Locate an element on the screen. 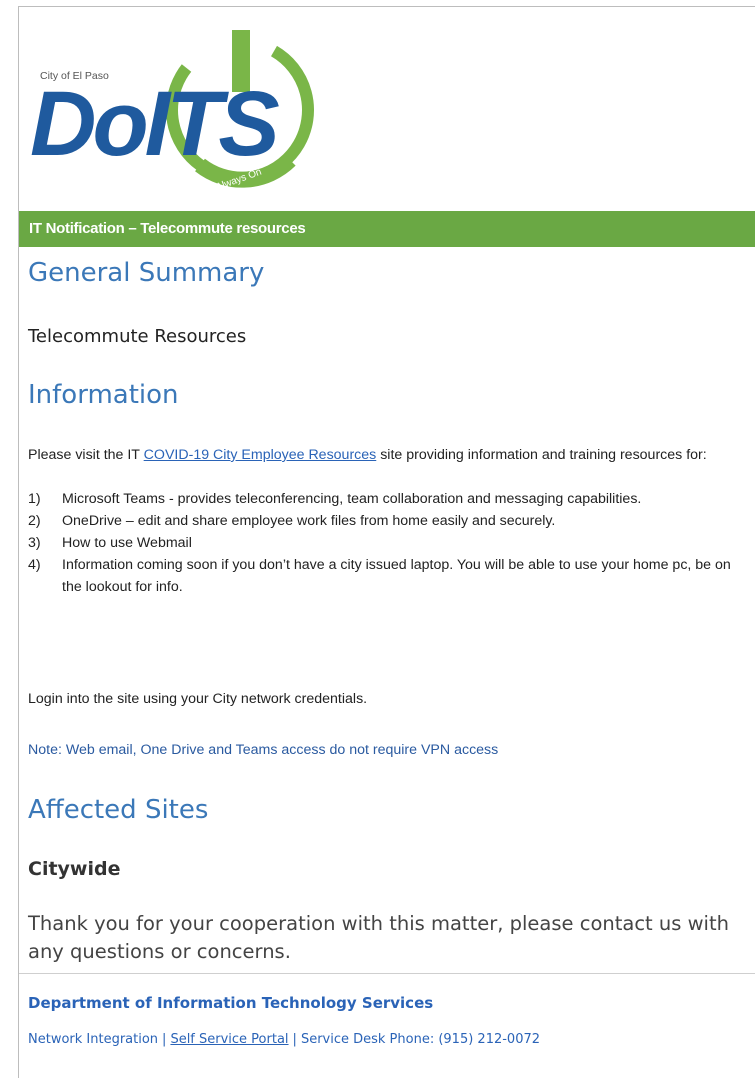  logo-wordmark: DoITS is located at coordinates (155, 124).